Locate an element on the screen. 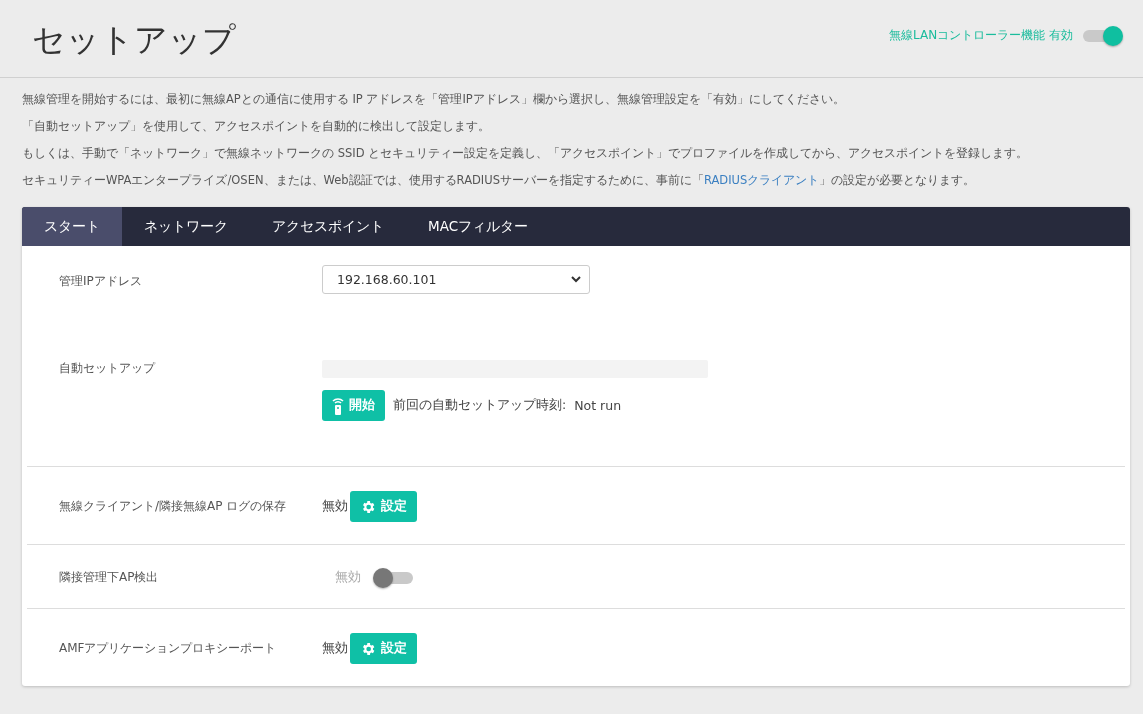 Image resolution: width=1143 pixels, height=714 pixels. intro-paragraph: 「自動セットアップ」を使用して、アクセスポイントを自動的に検出して設定します。 is located at coordinates (256, 126).